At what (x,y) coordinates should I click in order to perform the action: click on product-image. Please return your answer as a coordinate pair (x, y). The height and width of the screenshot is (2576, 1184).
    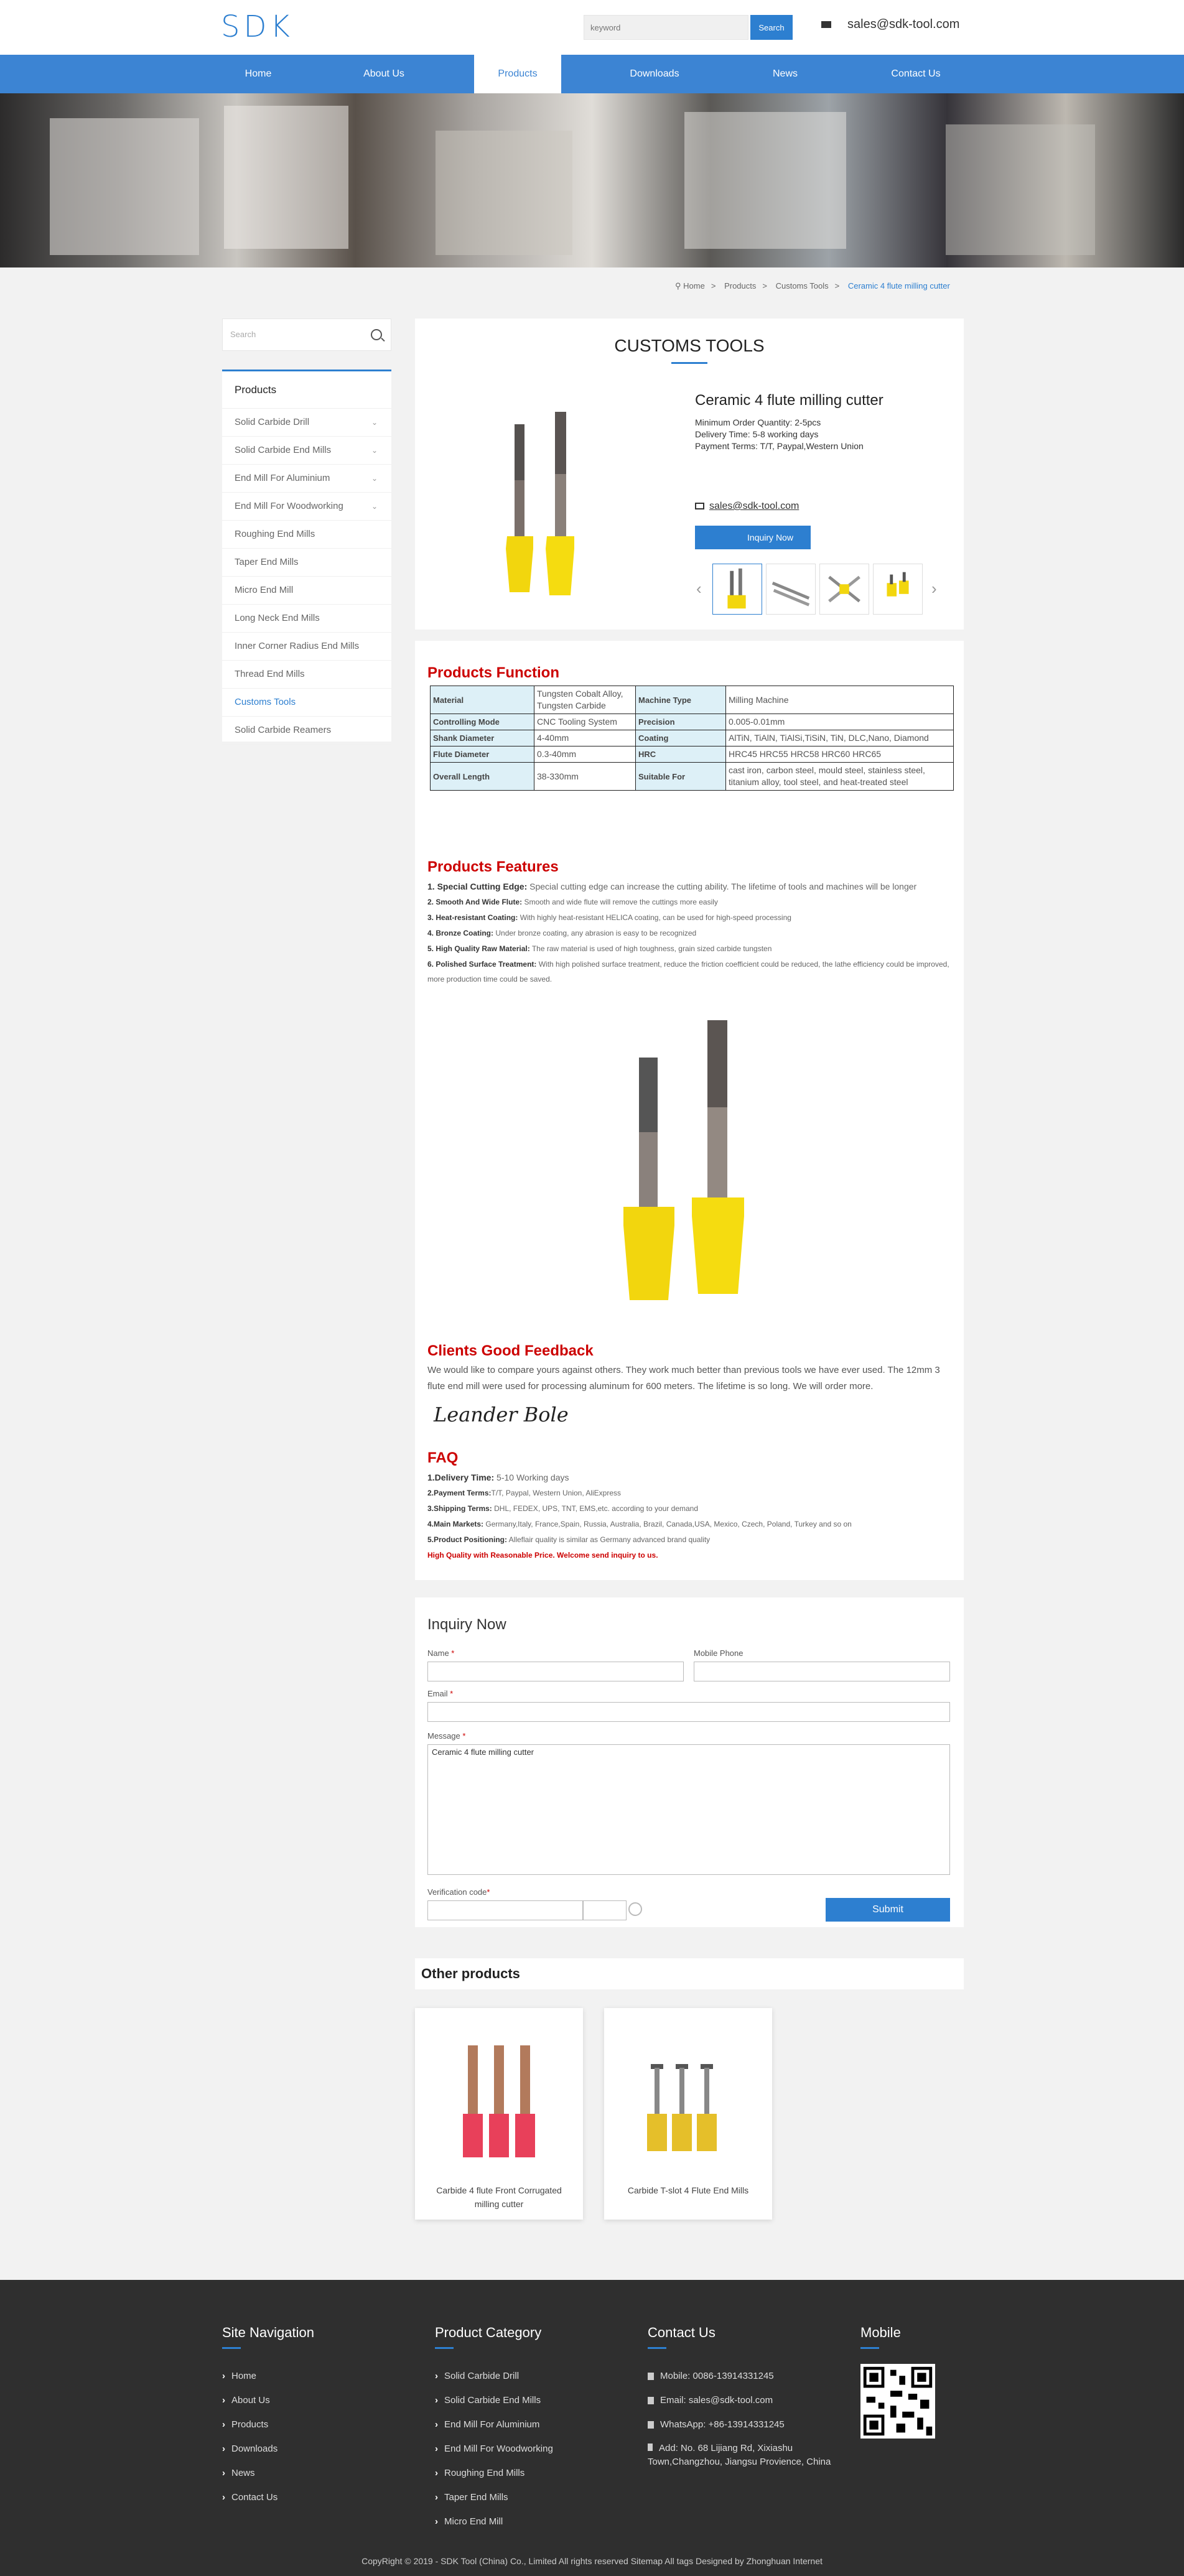
    Looking at the image, I should click on (546, 505).